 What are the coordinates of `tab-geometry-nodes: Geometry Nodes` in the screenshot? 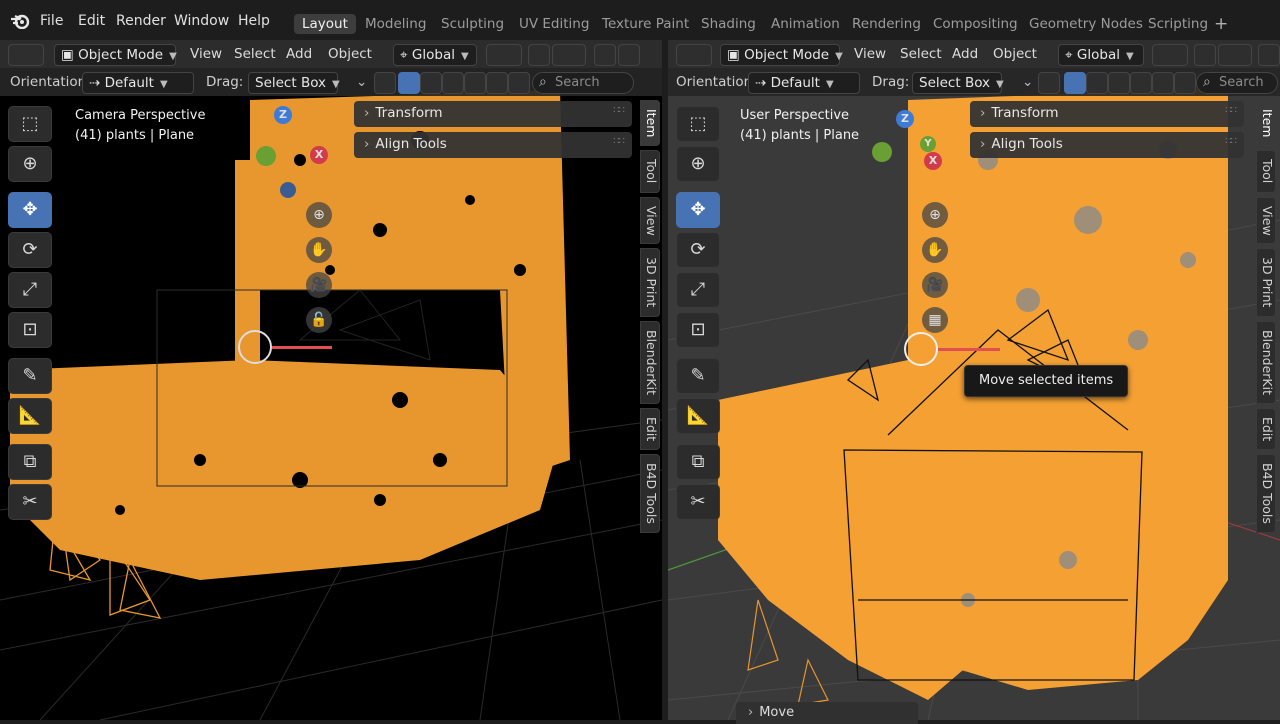 It's located at (1086, 24).